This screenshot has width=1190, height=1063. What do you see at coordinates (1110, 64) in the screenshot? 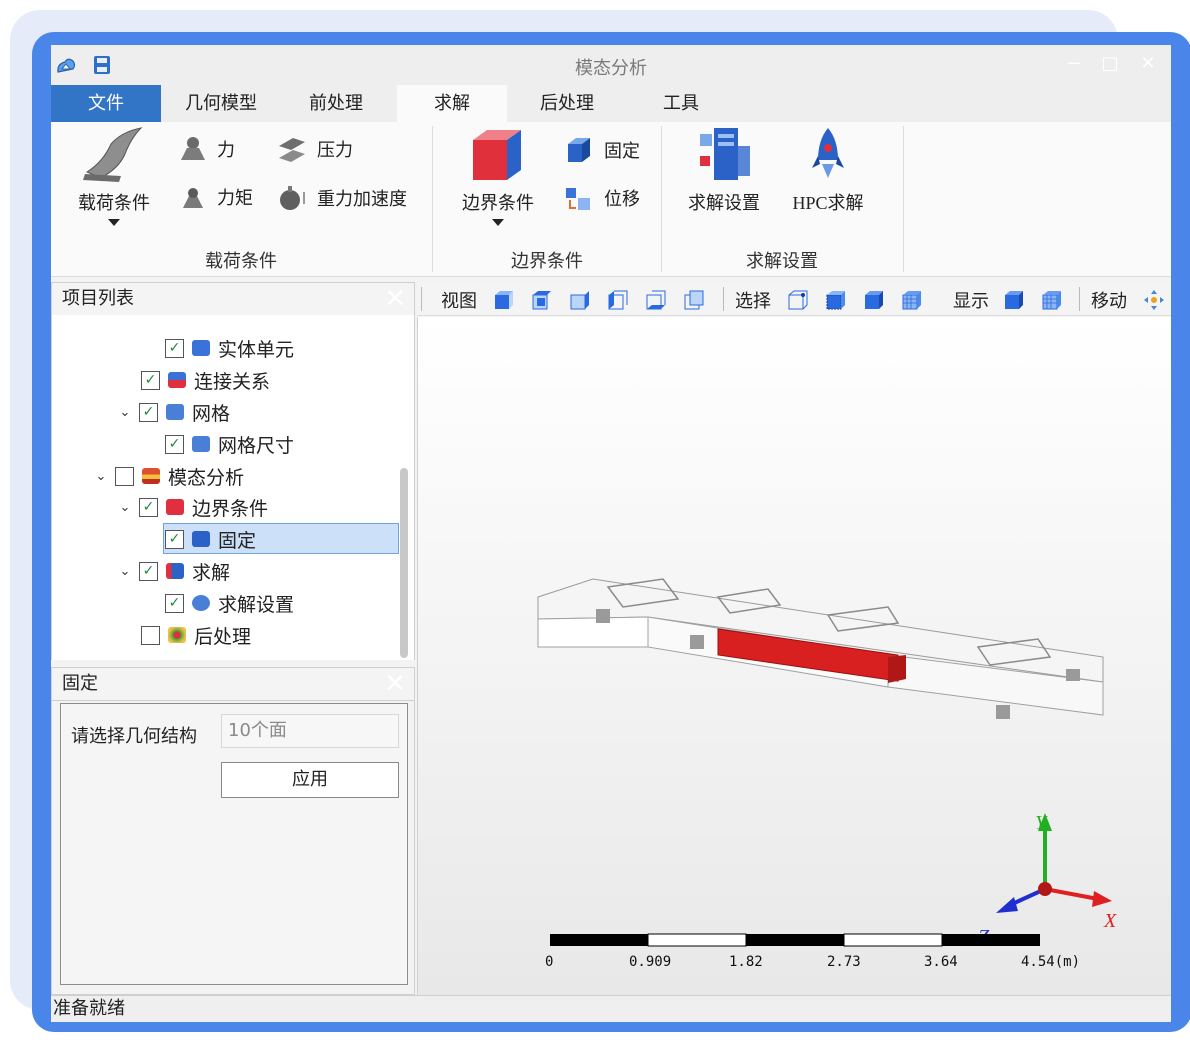
I see `maximize-button: □` at bounding box center [1110, 64].